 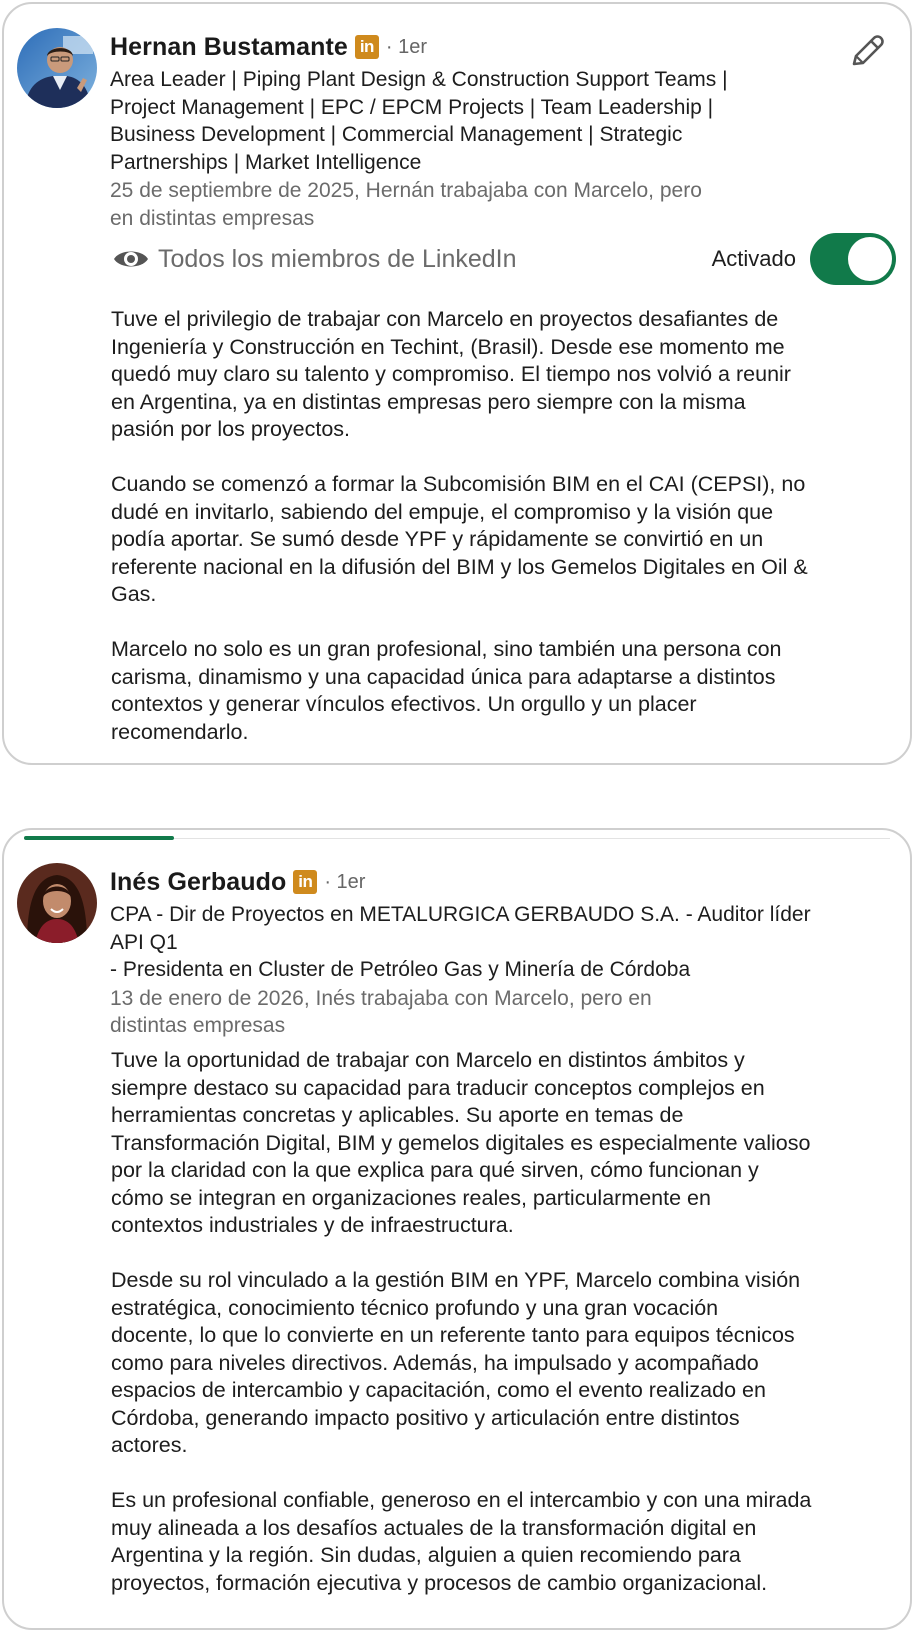 I want to click on visibility-row: Todos los miembros de LinkedIn Activado, so click(x=504, y=259).